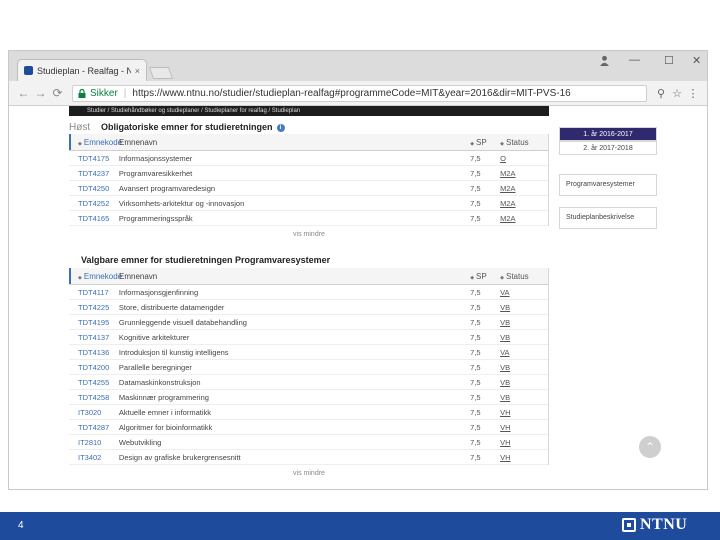  Describe the element at coordinates (608, 185) in the screenshot. I see `programvaresystemer-link: Programvaresystemer` at that location.